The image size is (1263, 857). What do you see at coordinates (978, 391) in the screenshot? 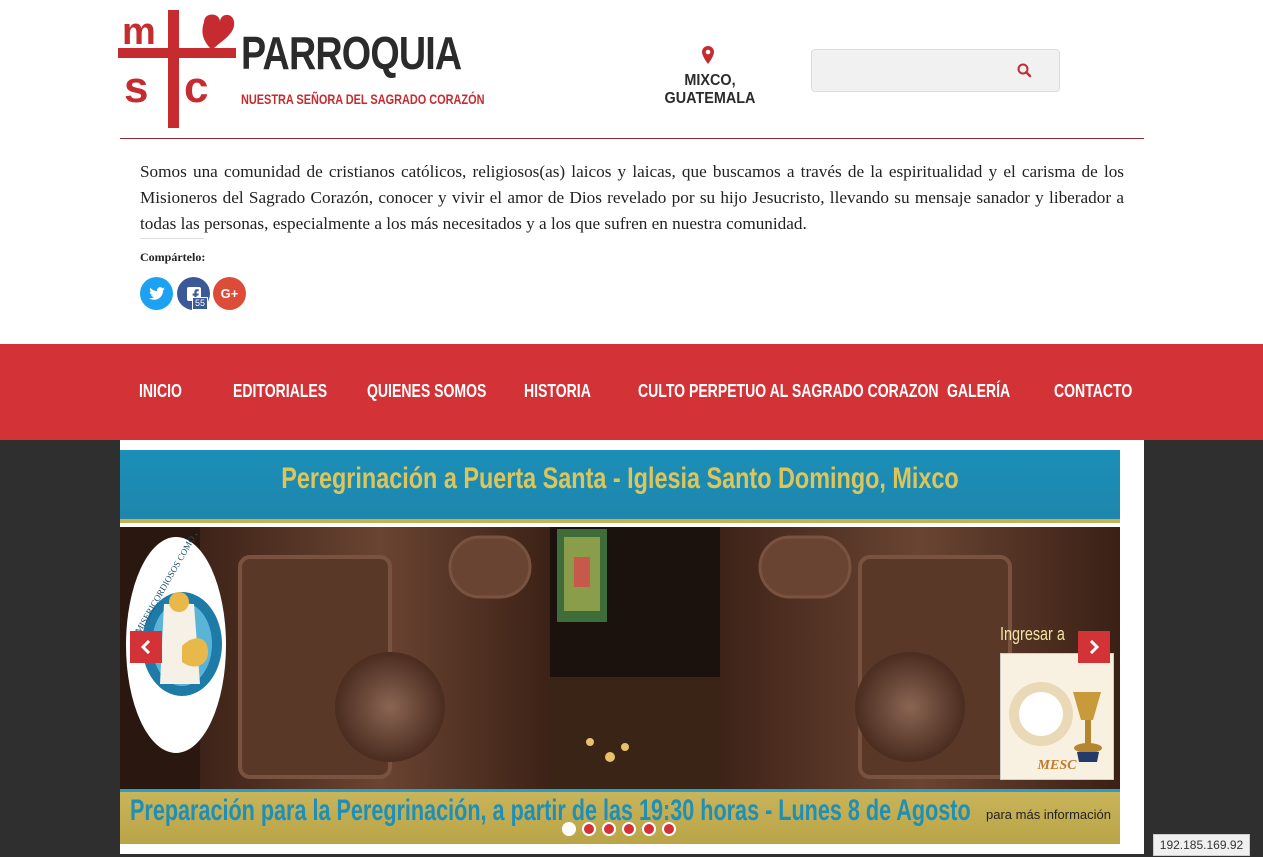
I see `nav-item-galeria: GALERÍA` at bounding box center [978, 391].